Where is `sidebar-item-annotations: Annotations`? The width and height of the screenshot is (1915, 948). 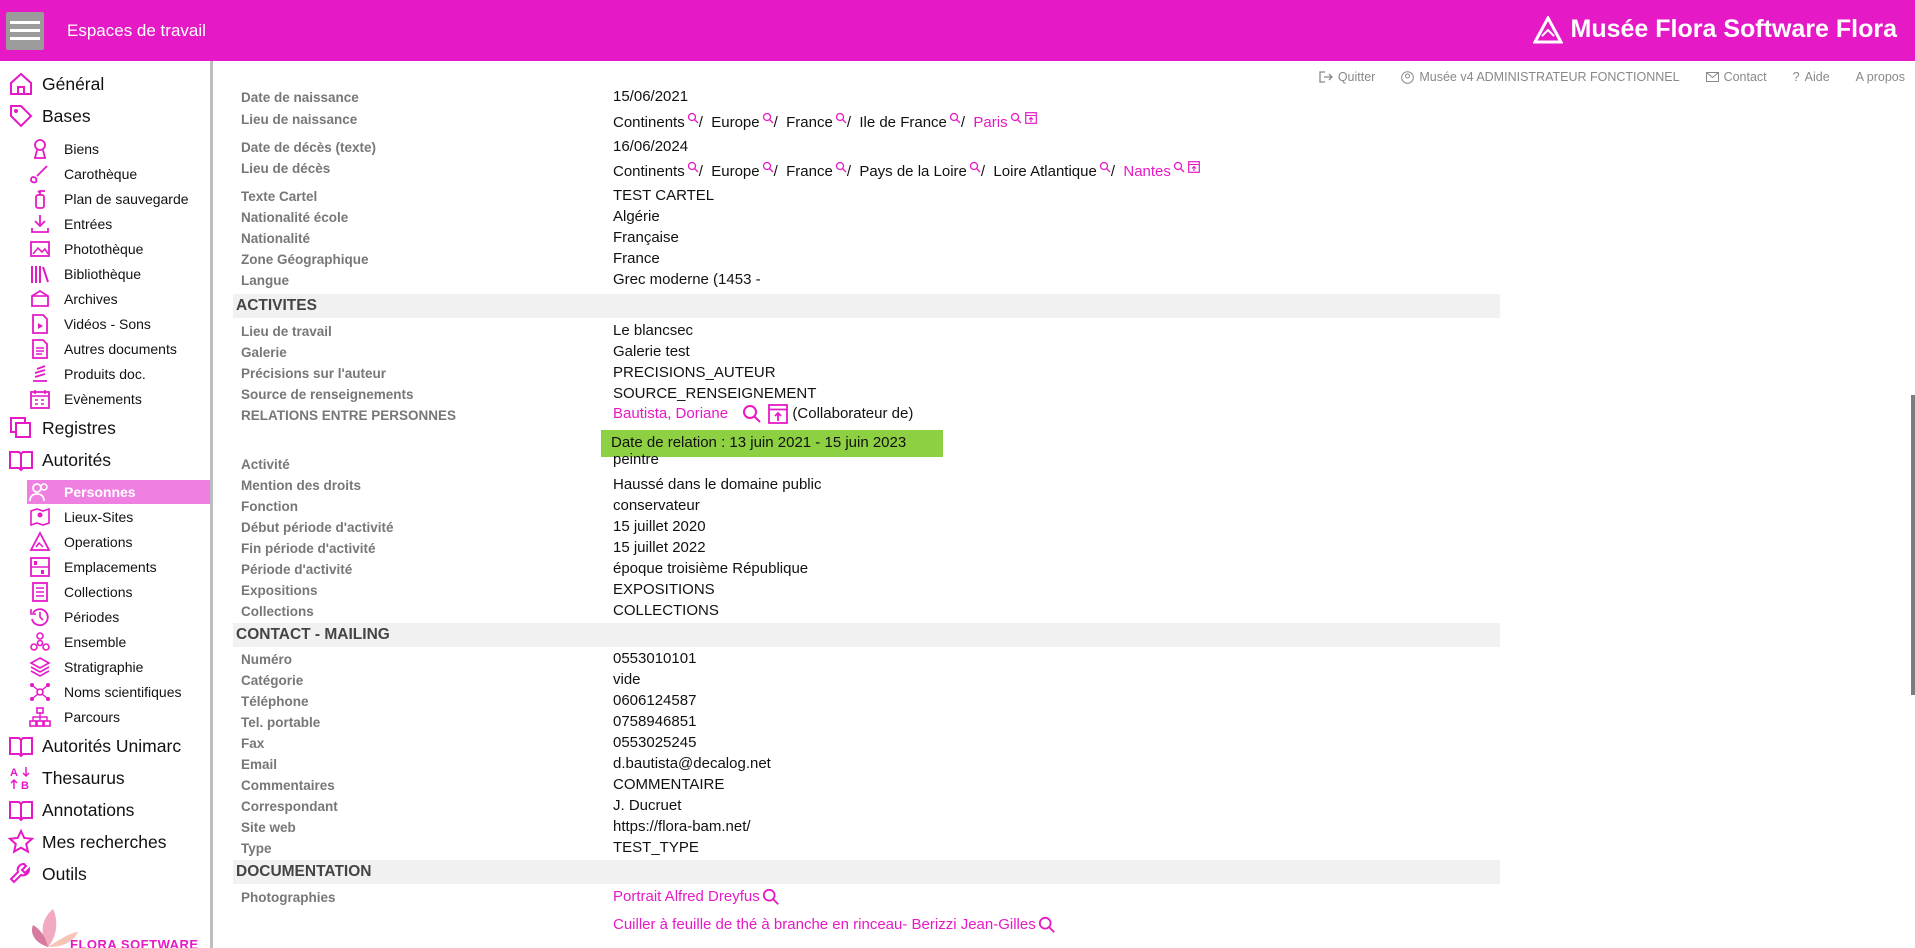 sidebar-item-annotations: Annotations is located at coordinates (105, 810).